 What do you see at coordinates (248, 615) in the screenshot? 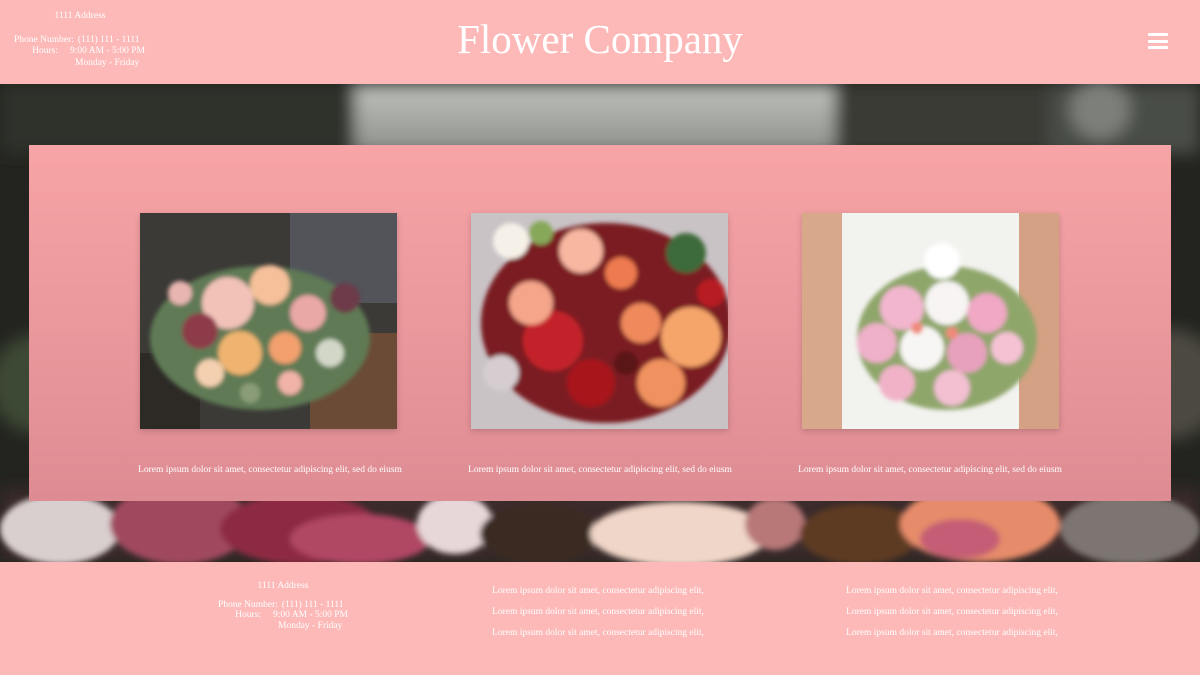
I see `footer-hours-label: Hours:` at bounding box center [248, 615].